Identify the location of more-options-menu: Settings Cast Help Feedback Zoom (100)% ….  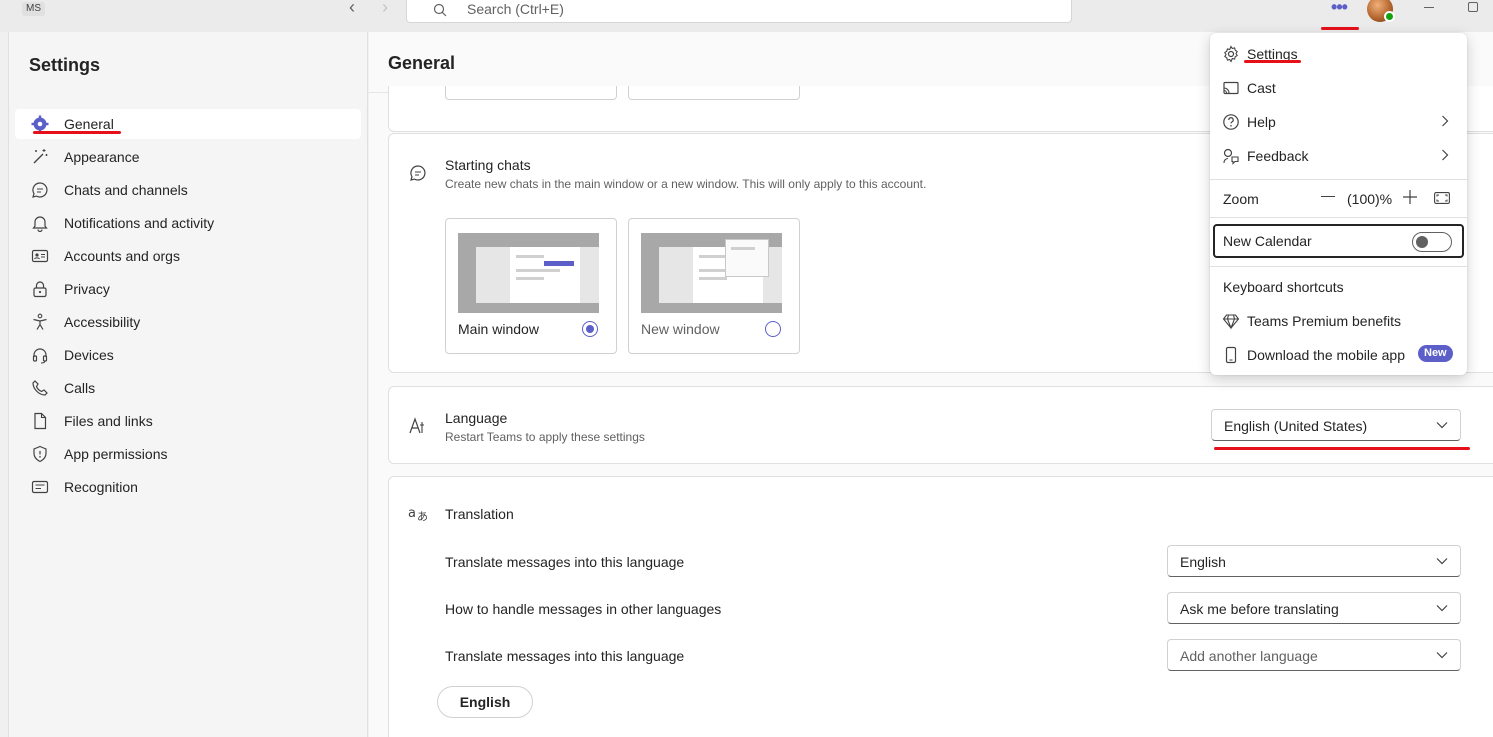
(1338, 204).